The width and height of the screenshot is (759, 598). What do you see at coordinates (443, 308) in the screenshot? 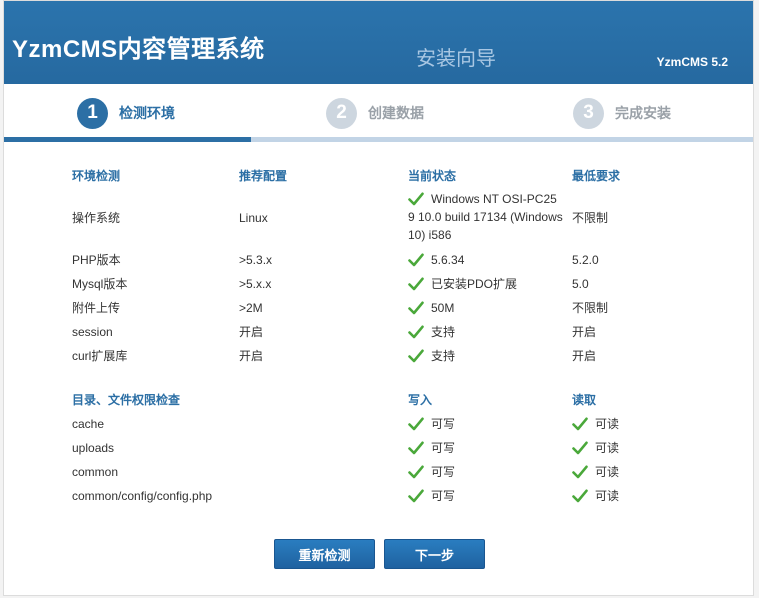
I see `env-status-text: 50M` at bounding box center [443, 308].